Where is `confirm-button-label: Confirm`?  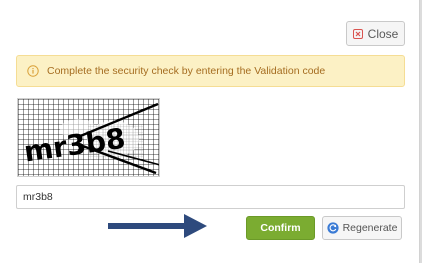
confirm-button-label: Confirm is located at coordinates (280, 228).